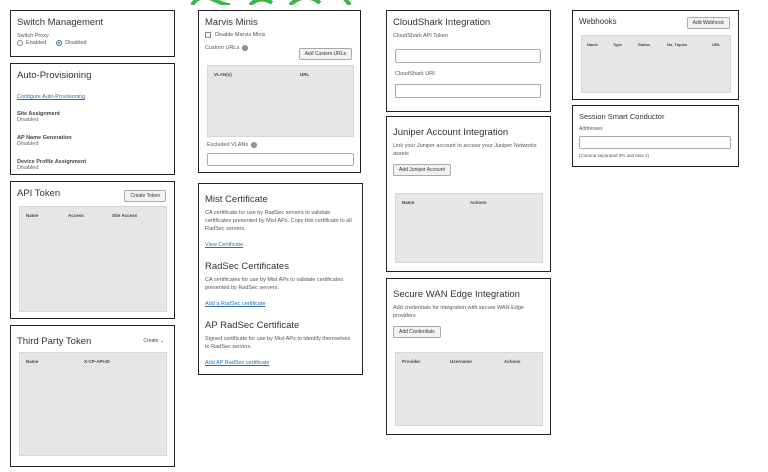 The width and height of the screenshot is (768, 472). Describe the element at coordinates (461, 361) in the screenshot. I see `col-username: Username` at that location.